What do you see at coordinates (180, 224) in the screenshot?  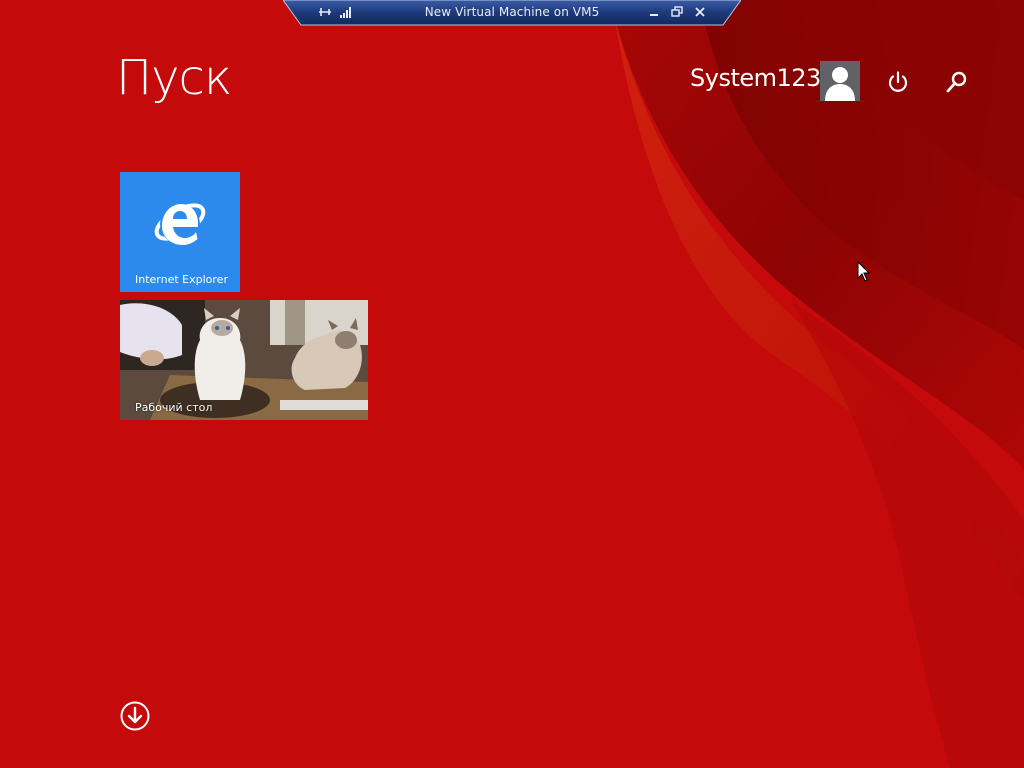 I see `internet-explorer-icon` at bounding box center [180, 224].